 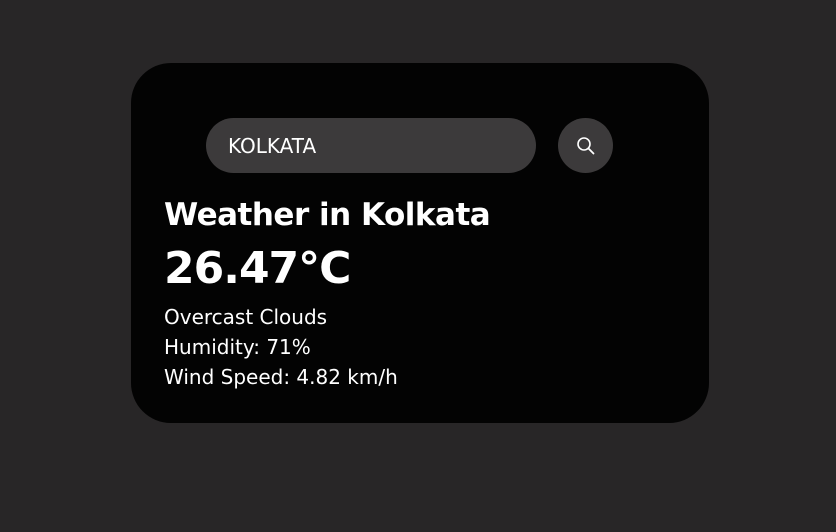 What do you see at coordinates (237, 347) in the screenshot?
I see `humidity-value: Humidity: 71%` at bounding box center [237, 347].